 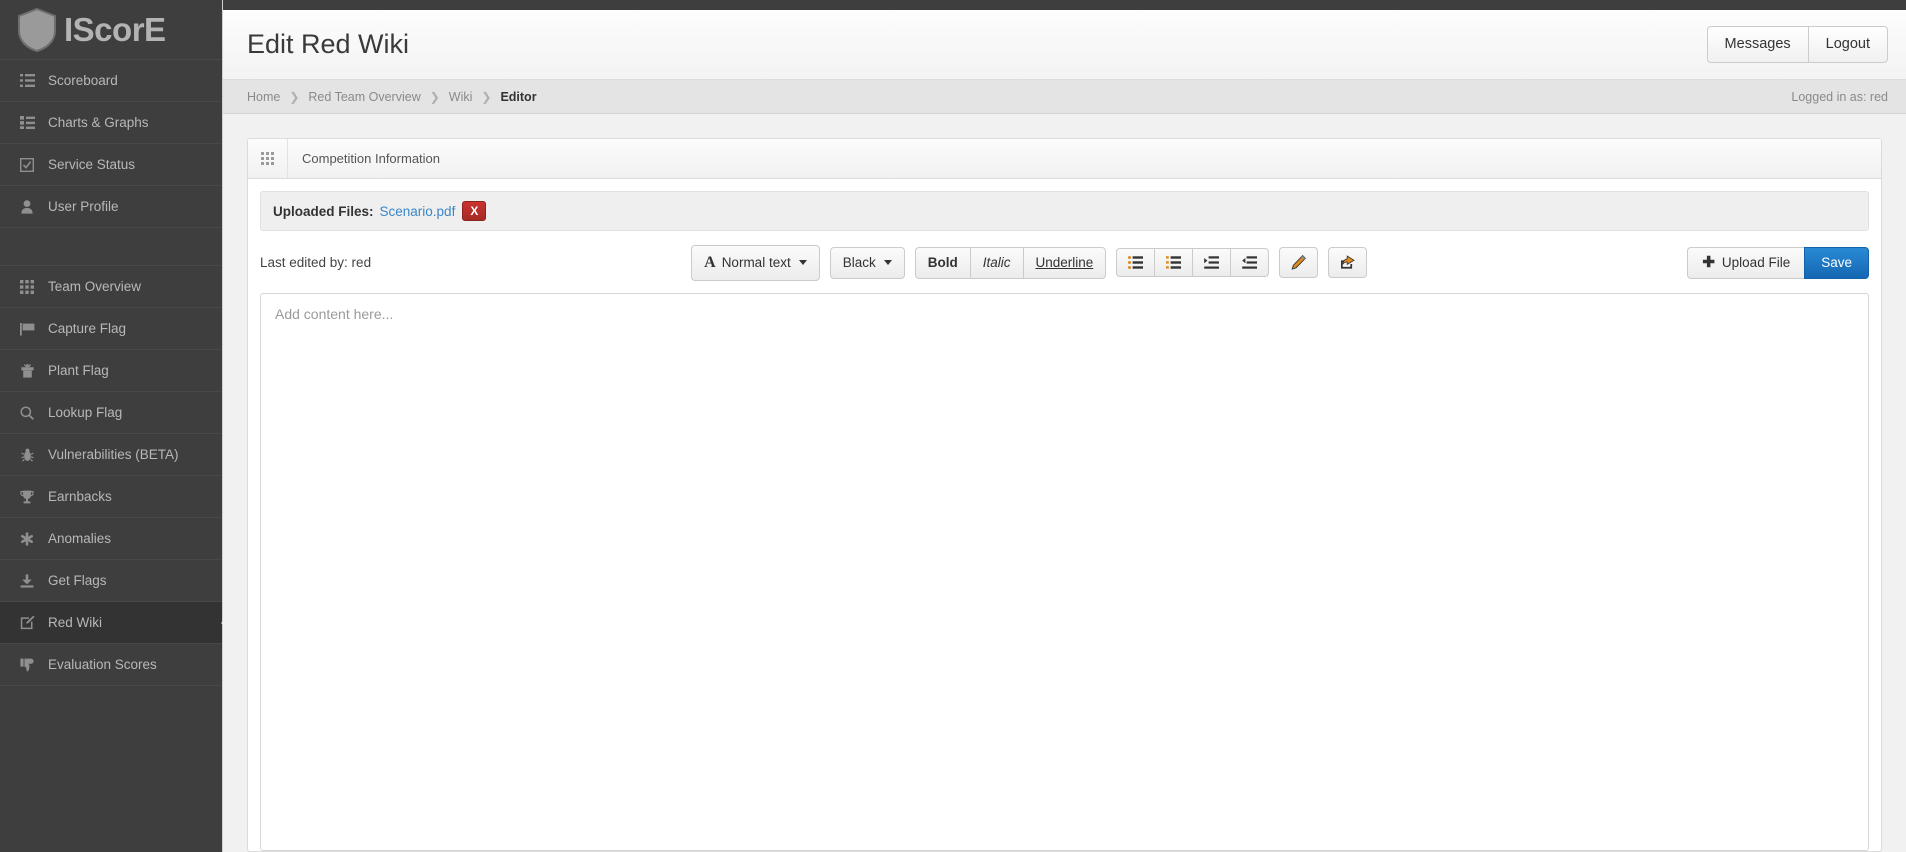 What do you see at coordinates (102, 664) in the screenshot?
I see `sidebar-item-label: Evaluation Scores` at bounding box center [102, 664].